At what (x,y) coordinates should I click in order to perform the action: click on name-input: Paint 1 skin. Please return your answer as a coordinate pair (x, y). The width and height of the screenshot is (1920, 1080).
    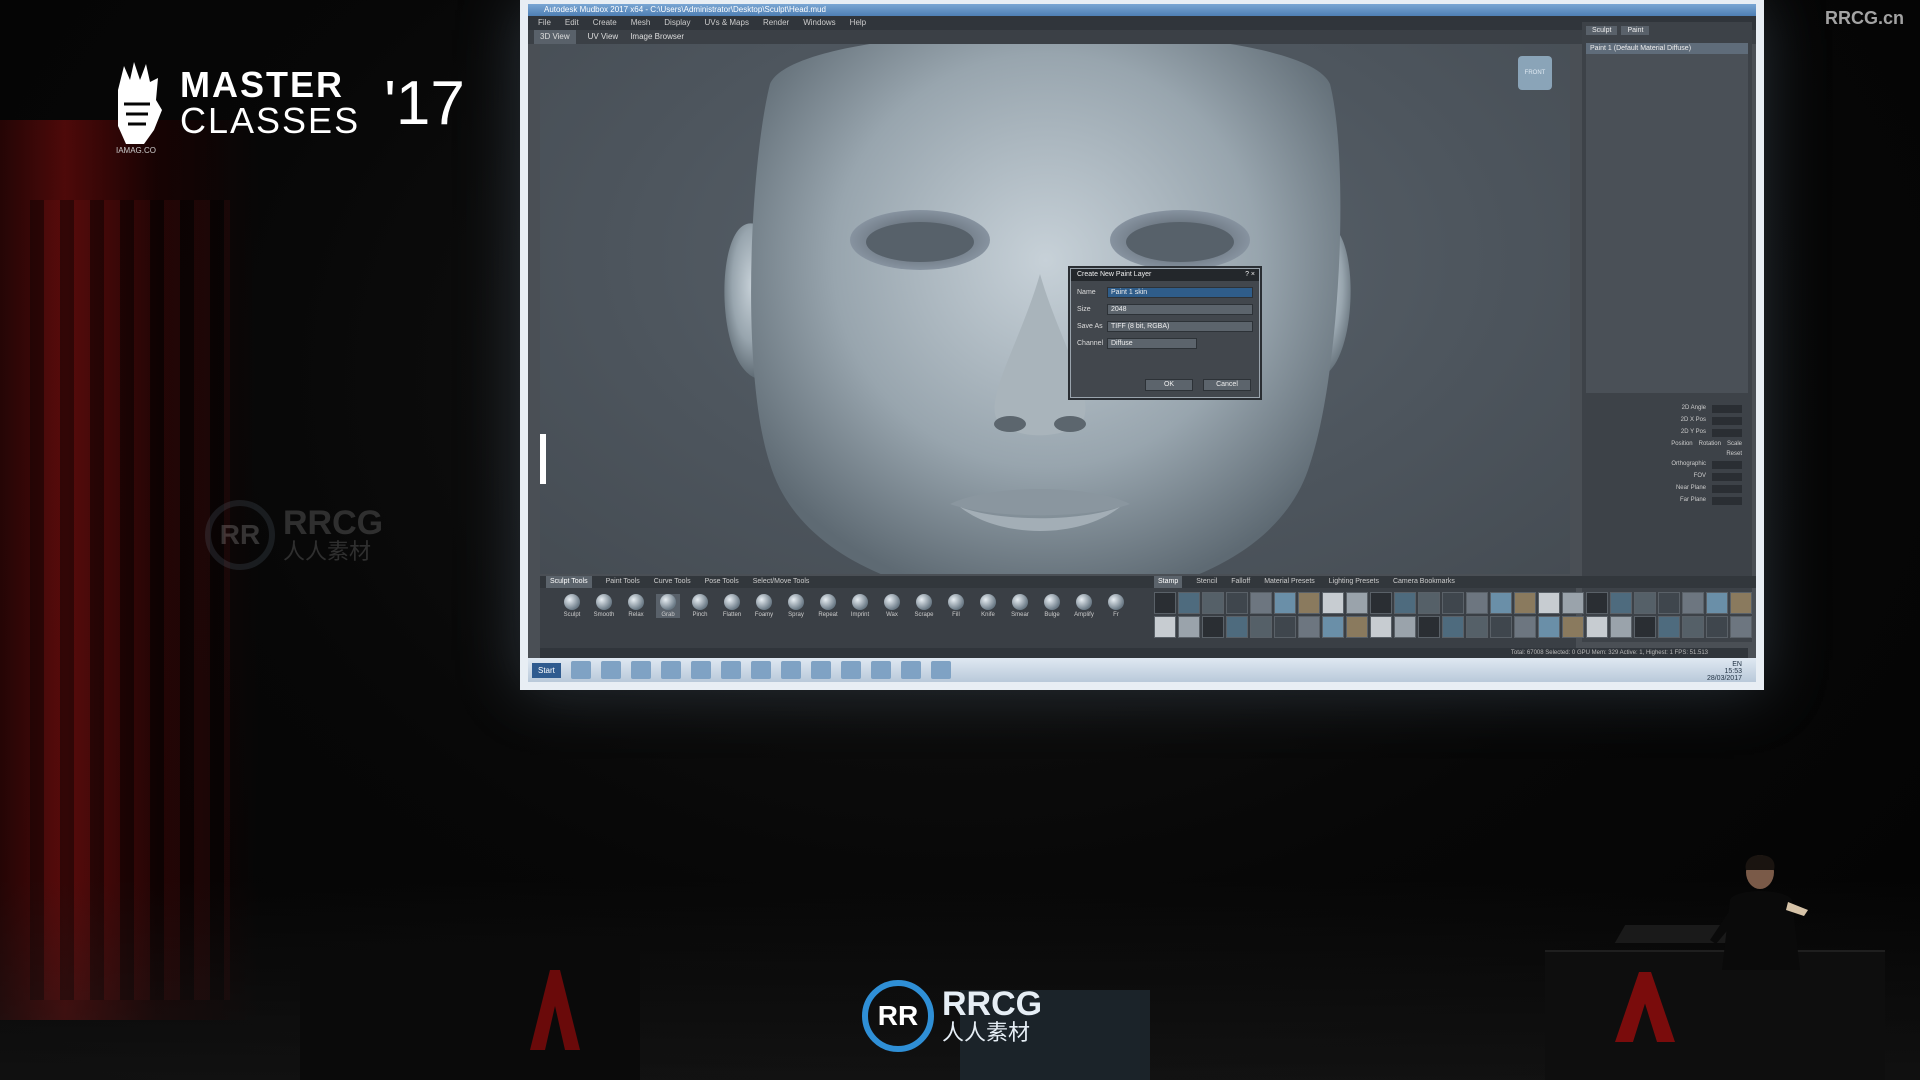
    Looking at the image, I should click on (1180, 292).